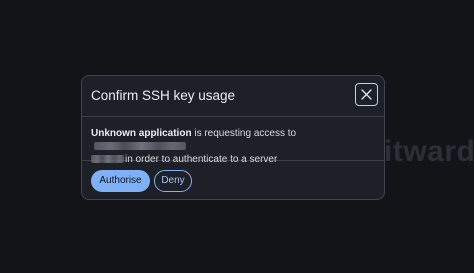  I want to click on deny-button: Deny, so click(173, 181).